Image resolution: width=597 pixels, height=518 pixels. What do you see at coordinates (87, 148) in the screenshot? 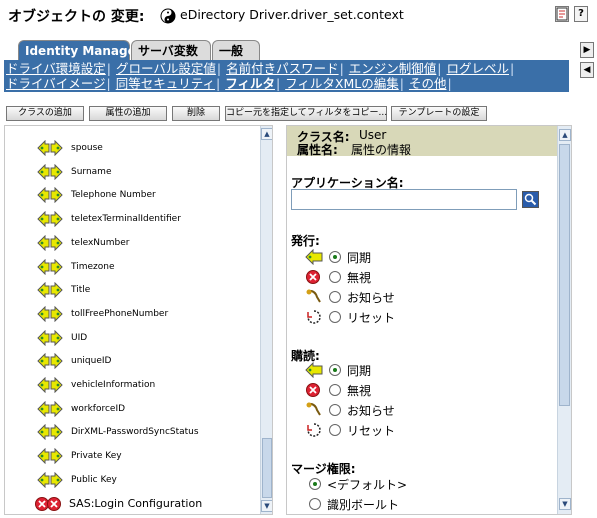
I see `list-item-label: spouse` at bounding box center [87, 148].